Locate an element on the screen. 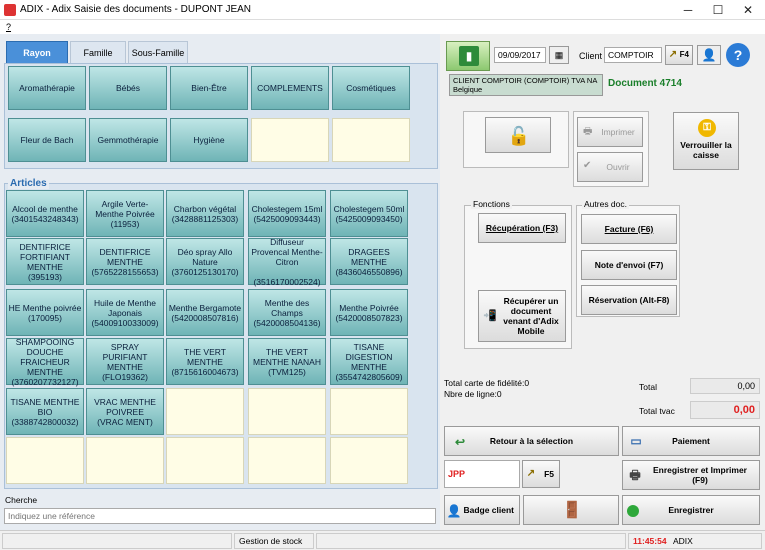 Image resolution: width=765 pixels, height=550 pixels. status-user: ADIX is located at coordinates (682, 541).